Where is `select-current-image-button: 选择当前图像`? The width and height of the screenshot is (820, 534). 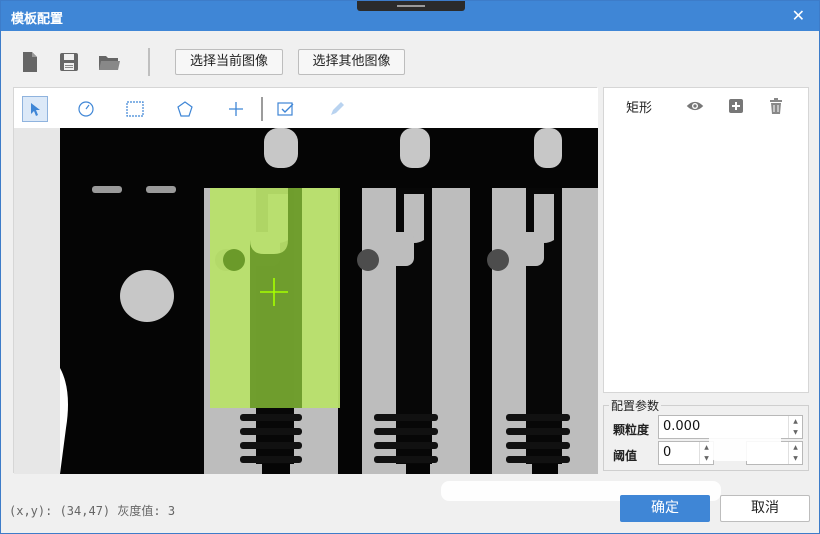
select-current-image-button: 选择当前图像 is located at coordinates (229, 62).